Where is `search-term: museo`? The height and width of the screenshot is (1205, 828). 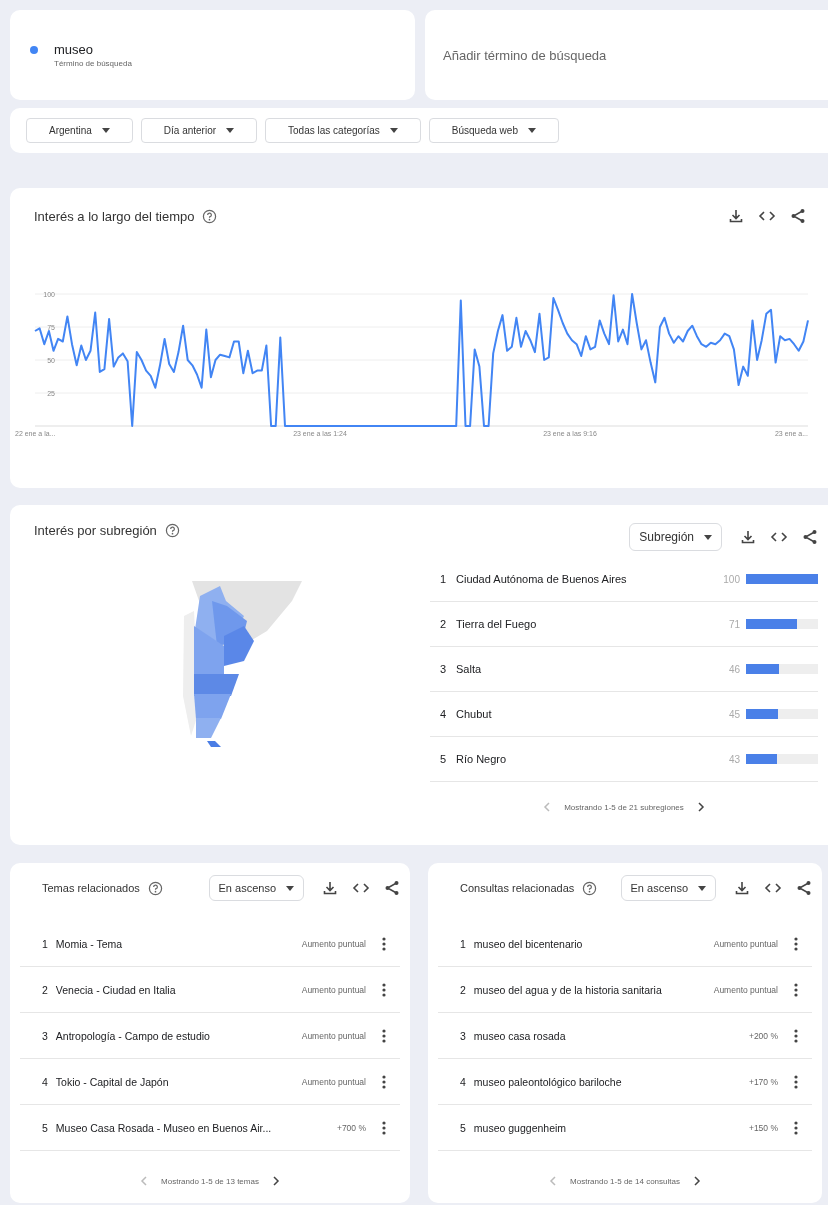
search-term: museo is located at coordinates (74, 49).